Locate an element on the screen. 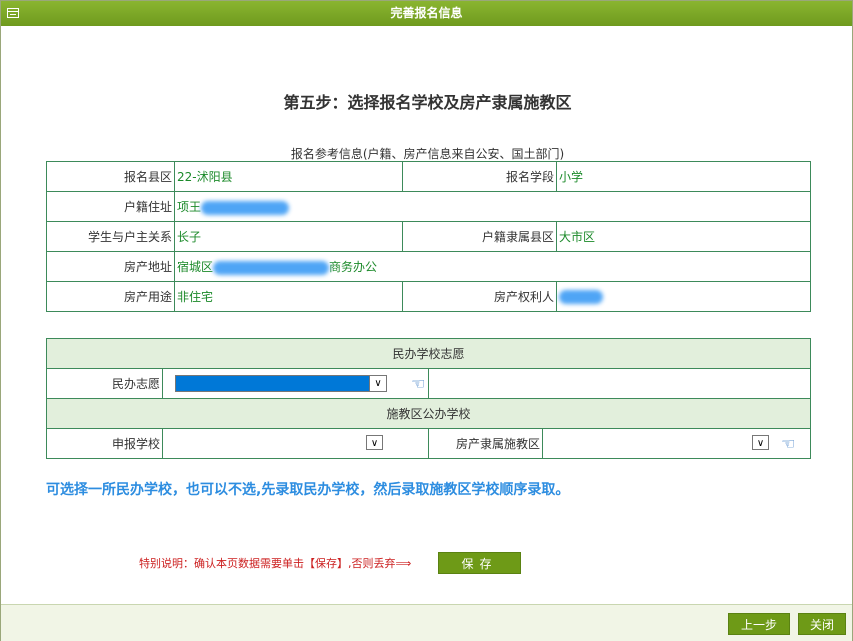 The width and height of the screenshot is (853, 641). usage-label: 房产用途 is located at coordinates (110, 296).